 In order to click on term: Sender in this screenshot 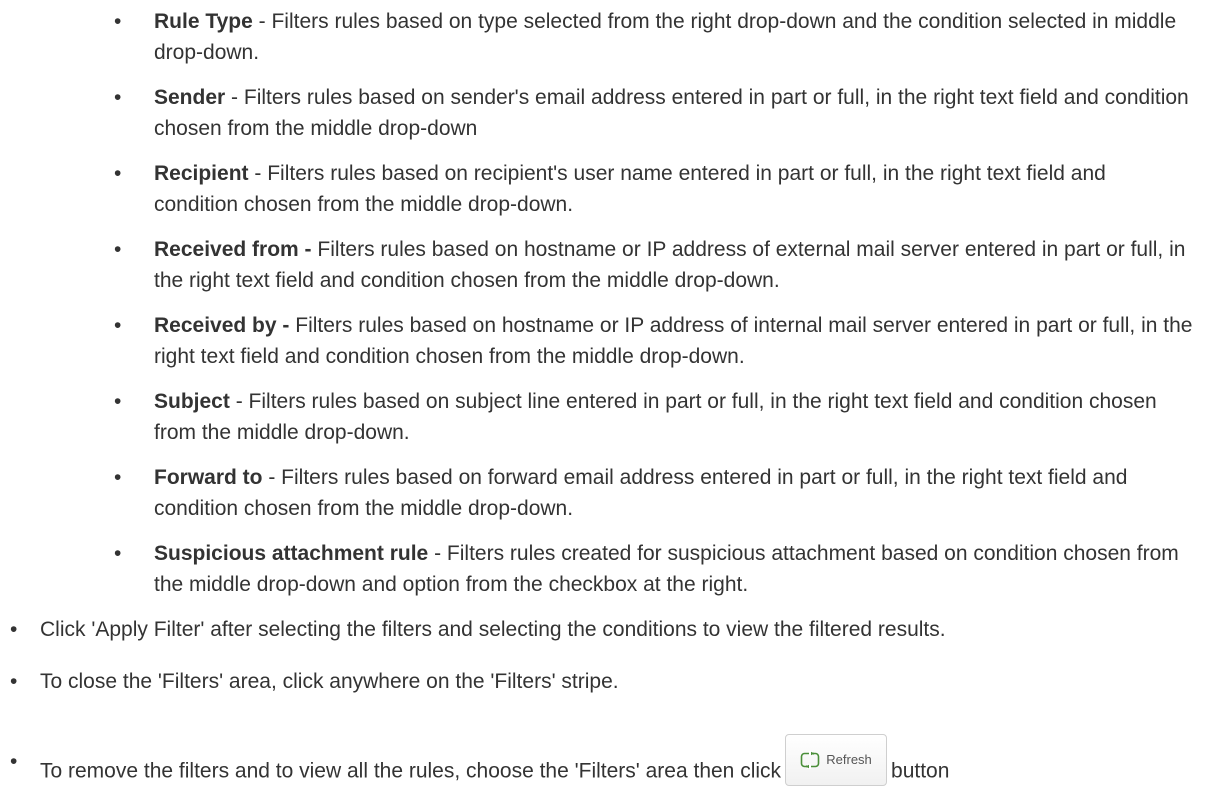, I will do `click(190, 97)`.